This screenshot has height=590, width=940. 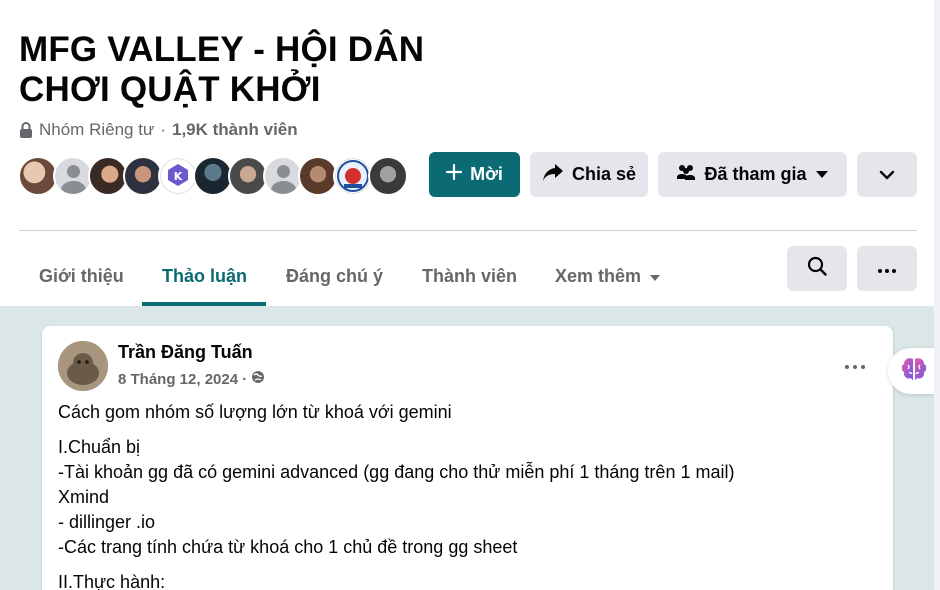 I want to click on more-options-button, so click(x=887, y=174).